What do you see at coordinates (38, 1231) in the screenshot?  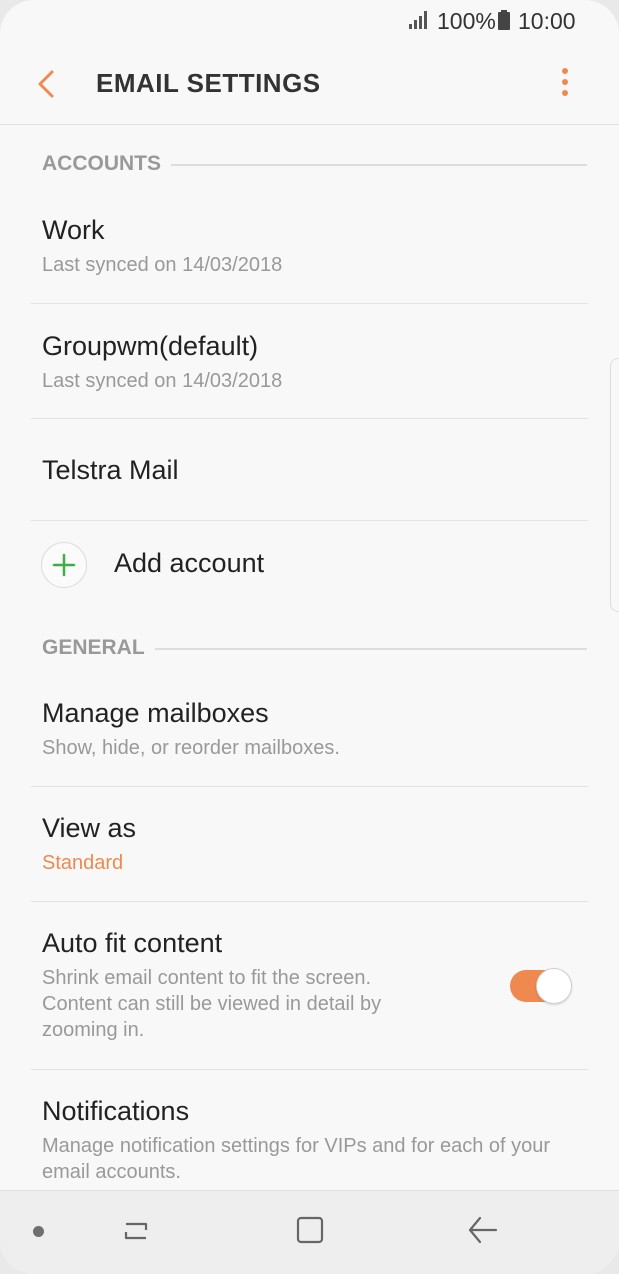 I see `nav-dot-indicator` at bounding box center [38, 1231].